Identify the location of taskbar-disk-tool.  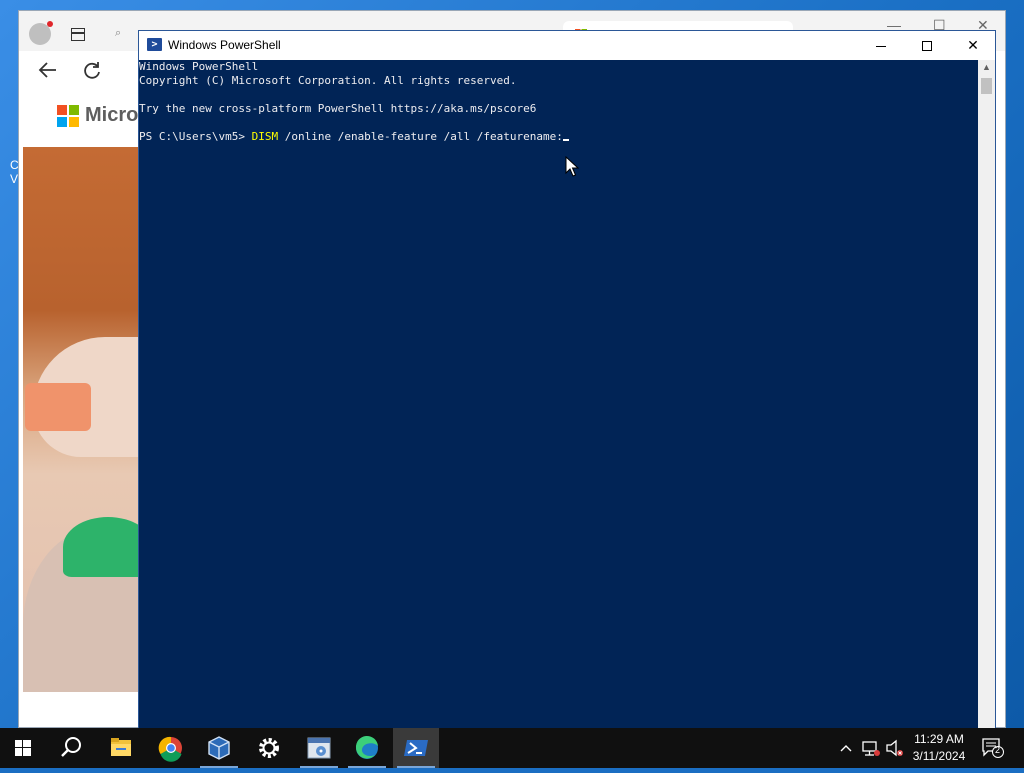
(319, 748).